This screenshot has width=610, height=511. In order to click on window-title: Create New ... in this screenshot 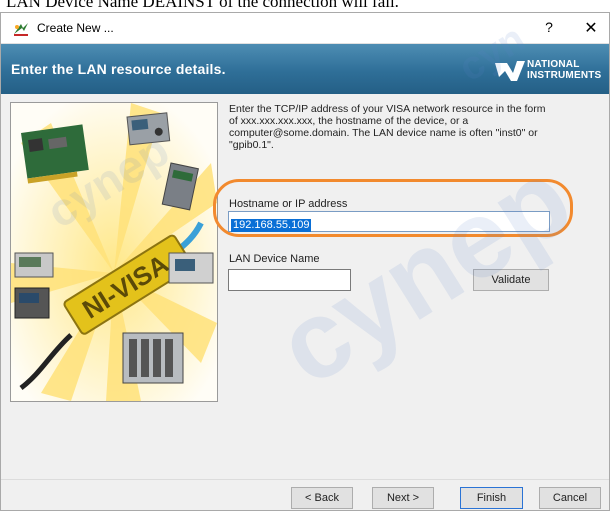, I will do `click(75, 28)`.